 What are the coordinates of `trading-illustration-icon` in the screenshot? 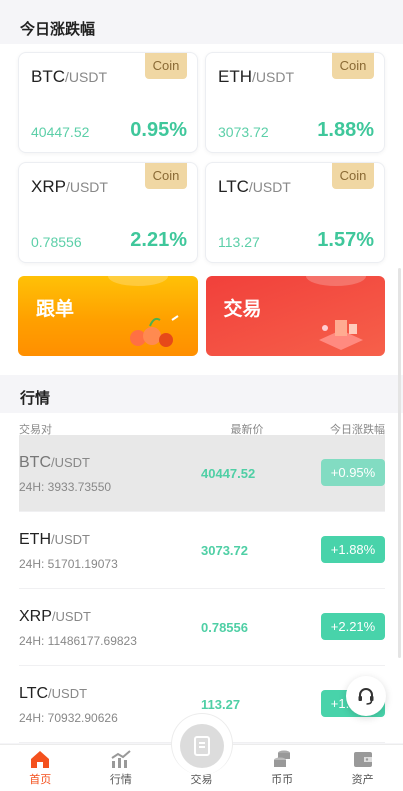 It's located at (341, 335).